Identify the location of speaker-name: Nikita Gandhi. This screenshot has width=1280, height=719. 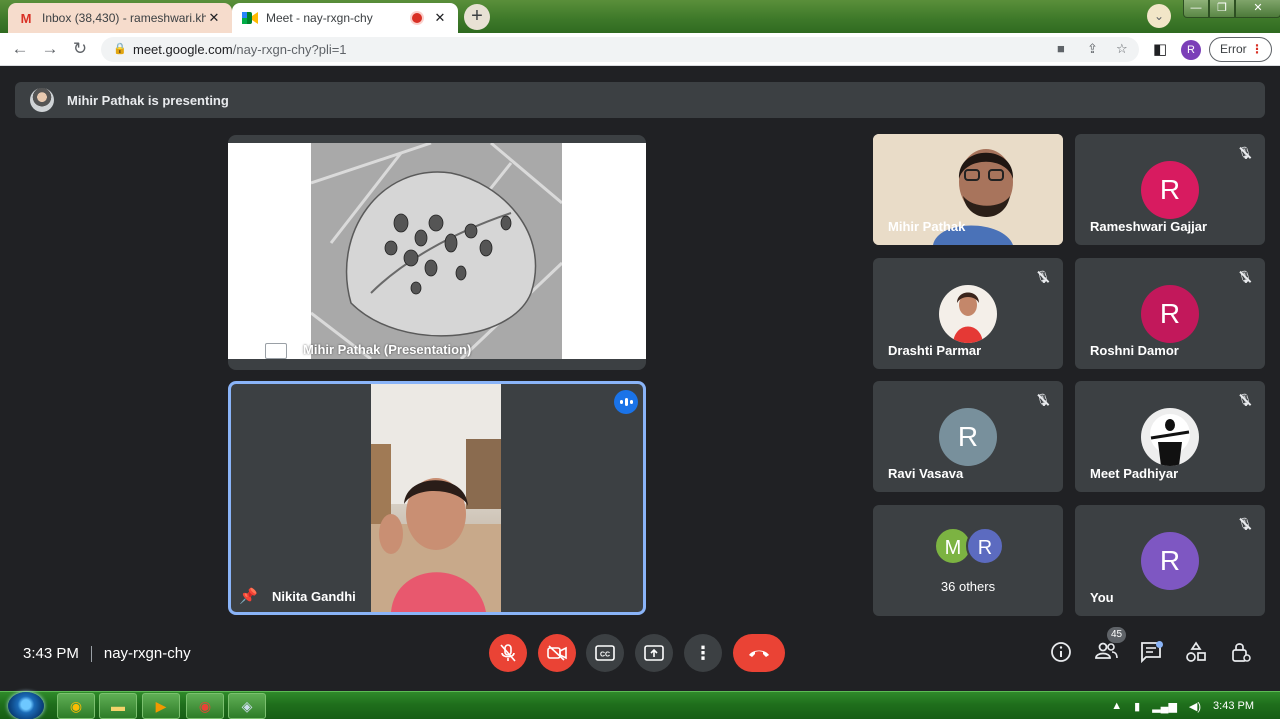
(314, 596).